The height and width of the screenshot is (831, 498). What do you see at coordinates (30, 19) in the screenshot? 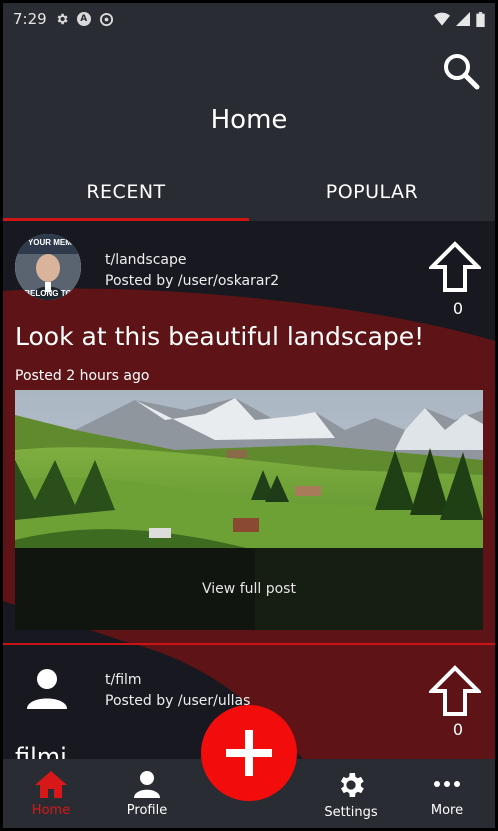
I see `status-time: 7:29` at bounding box center [30, 19].